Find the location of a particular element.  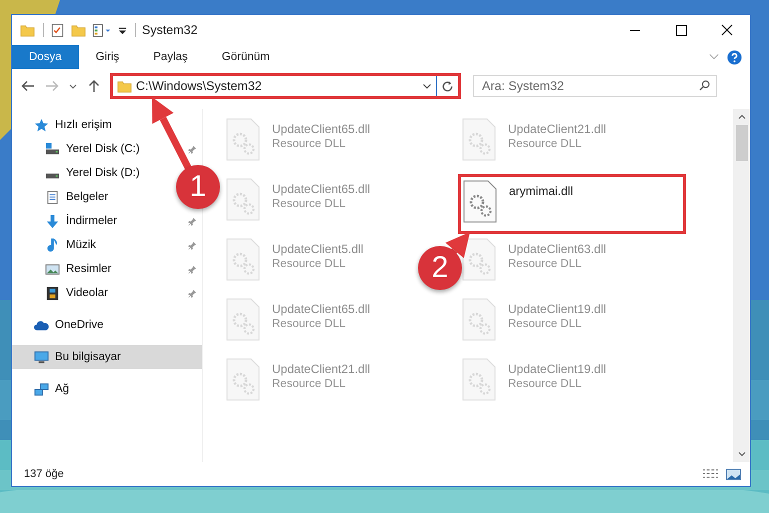

sidebar-item: Resimler is located at coordinates (64, 269).